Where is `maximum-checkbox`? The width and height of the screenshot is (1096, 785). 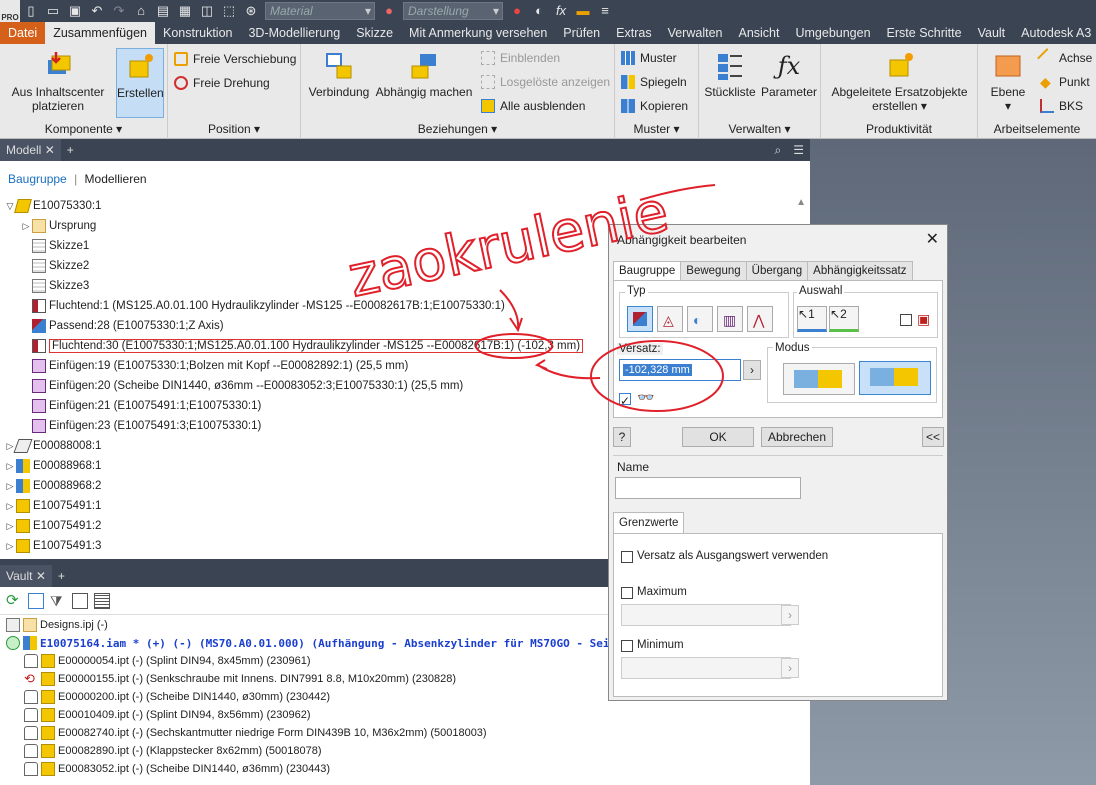 maximum-checkbox is located at coordinates (627, 593).